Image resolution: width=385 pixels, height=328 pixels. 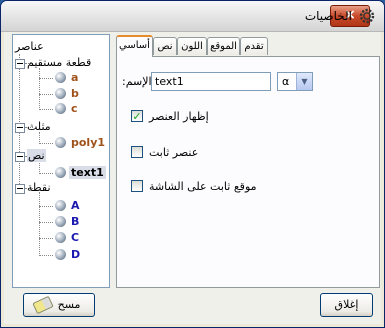 What do you see at coordinates (134, 46) in the screenshot?
I see `tab-basic: أساسي` at bounding box center [134, 46].